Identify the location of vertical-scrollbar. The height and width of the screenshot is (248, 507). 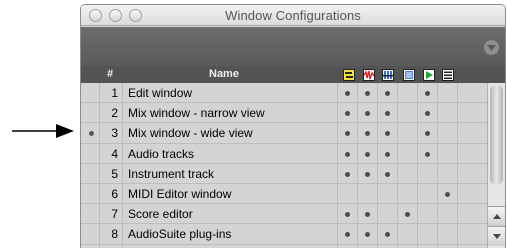
(496, 165).